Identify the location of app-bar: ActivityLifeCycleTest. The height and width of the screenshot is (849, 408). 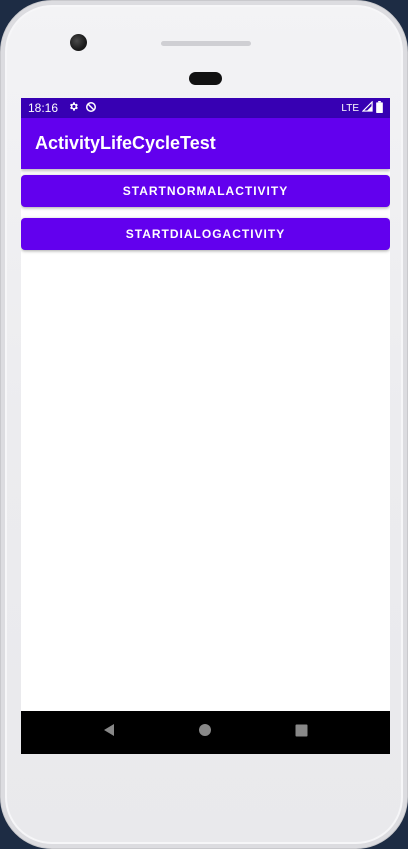
(205, 143).